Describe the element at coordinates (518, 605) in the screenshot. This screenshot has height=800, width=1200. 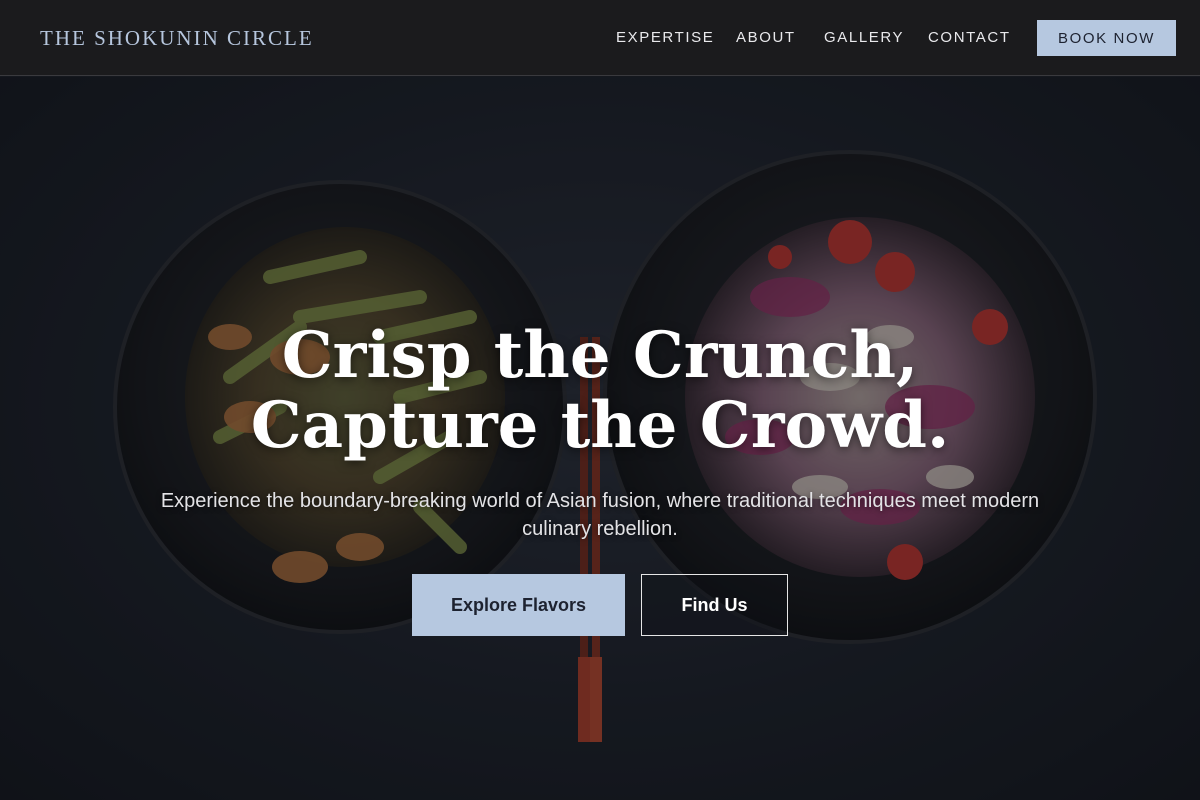
I see `explore-flavors-button: Explore Flavors` at that location.